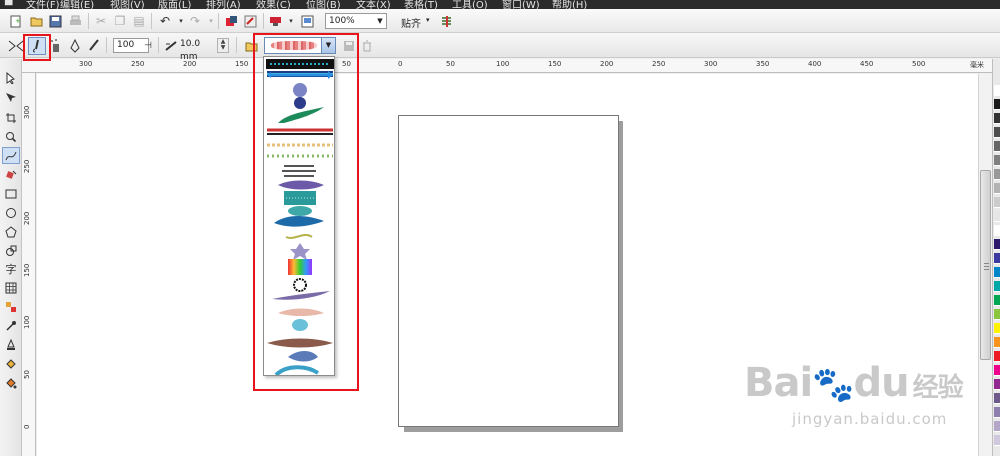 The image size is (1000, 456). I want to click on ruler-v-label: 300, so click(27, 112).